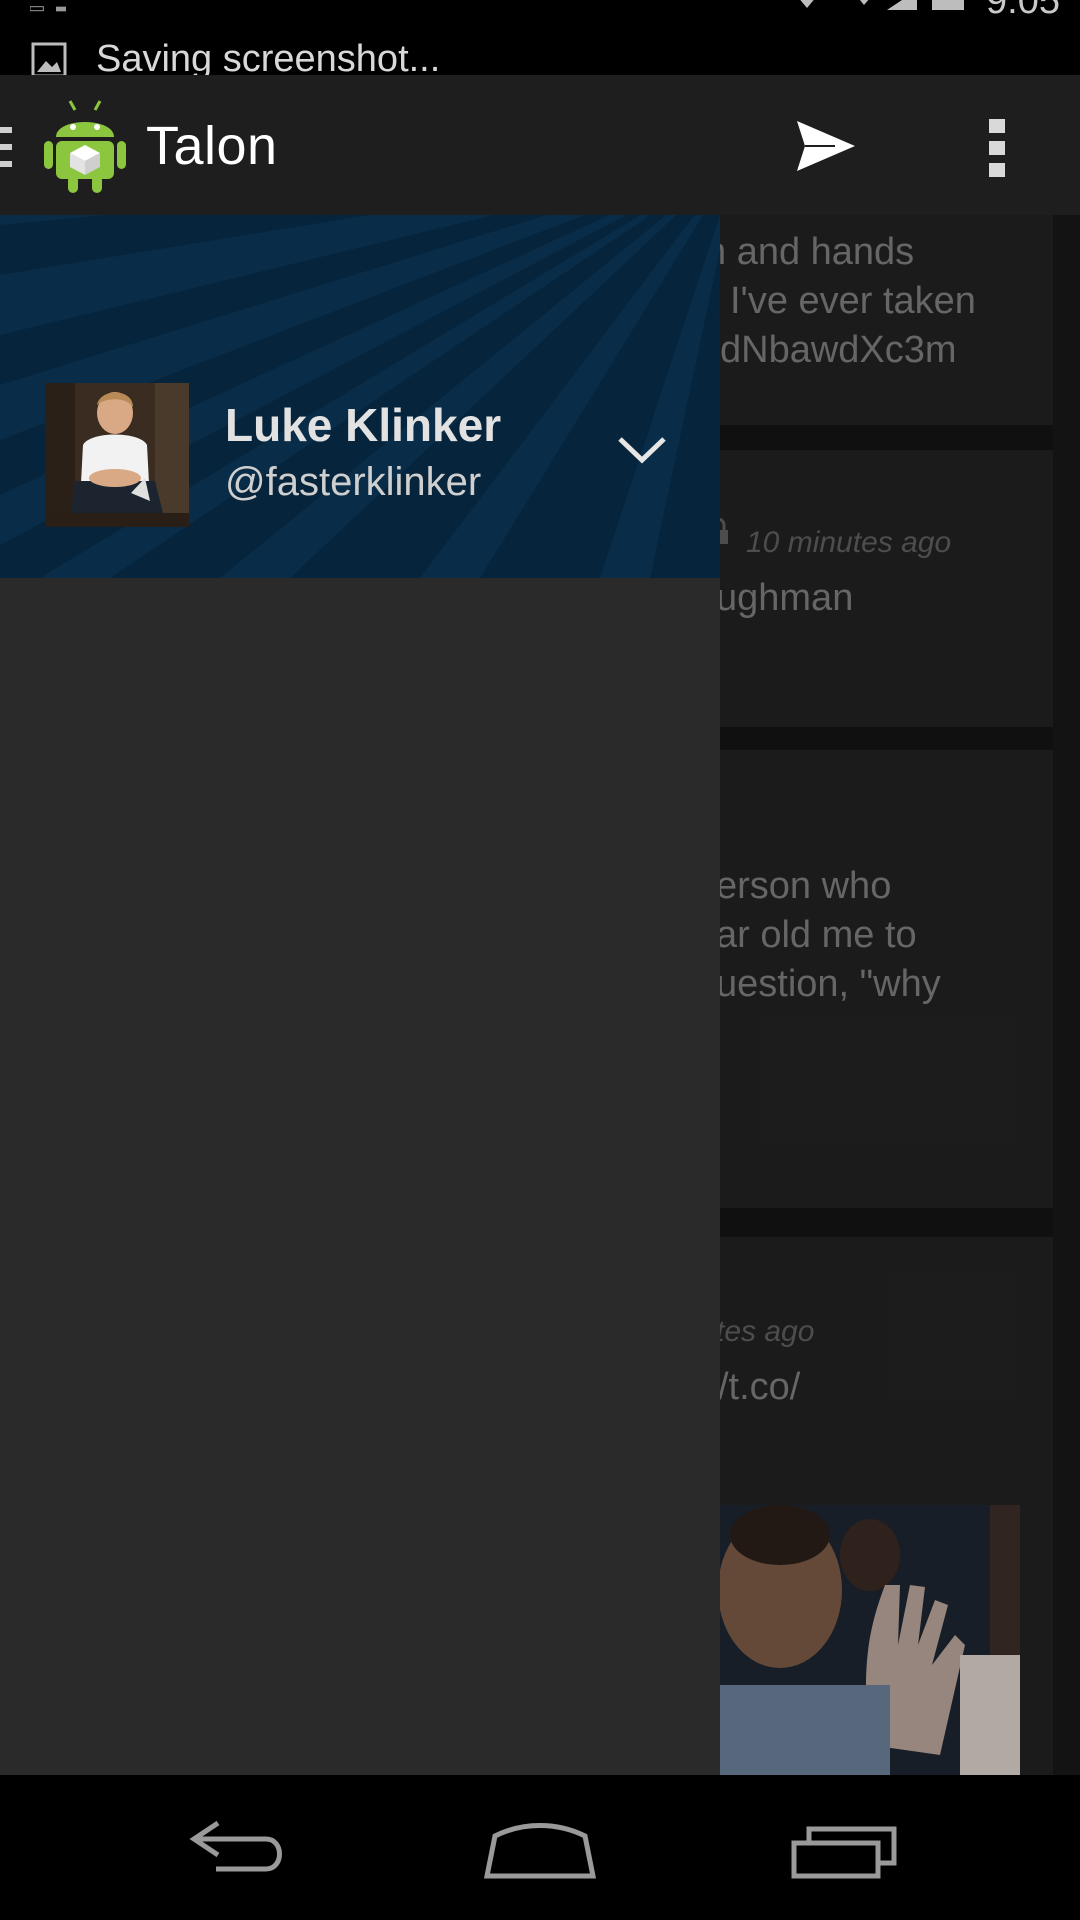 The height and width of the screenshot is (1920, 1080). Describe the element at coordinates (85, 146) in the screenshot. I see `android-robot-icon` at that location.